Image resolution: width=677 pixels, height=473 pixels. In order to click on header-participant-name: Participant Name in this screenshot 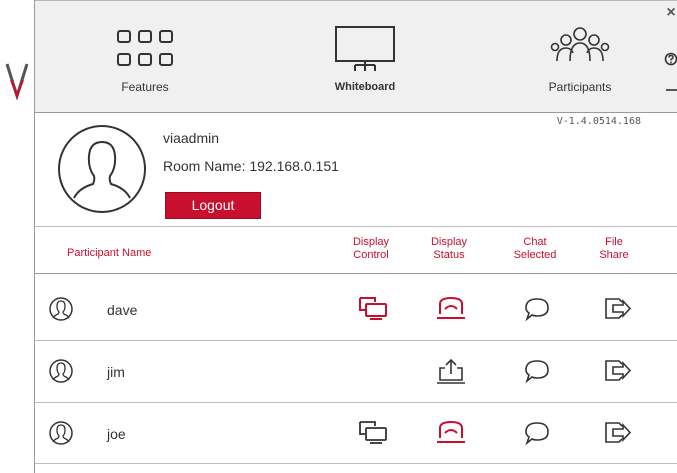, I will do `click(109, 253)`.